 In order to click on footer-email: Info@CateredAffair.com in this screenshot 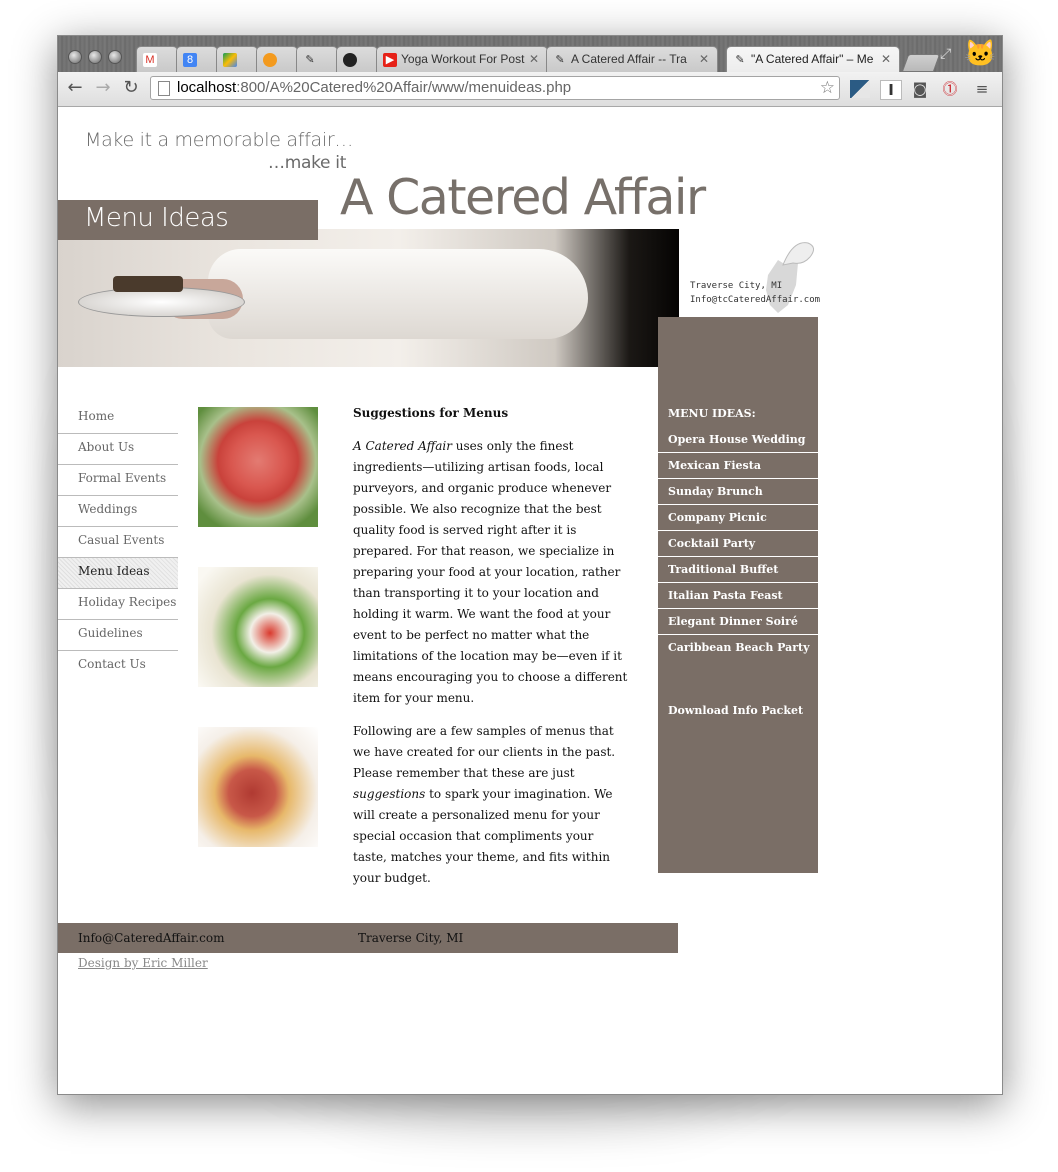, I will do `click(151, 938)`.